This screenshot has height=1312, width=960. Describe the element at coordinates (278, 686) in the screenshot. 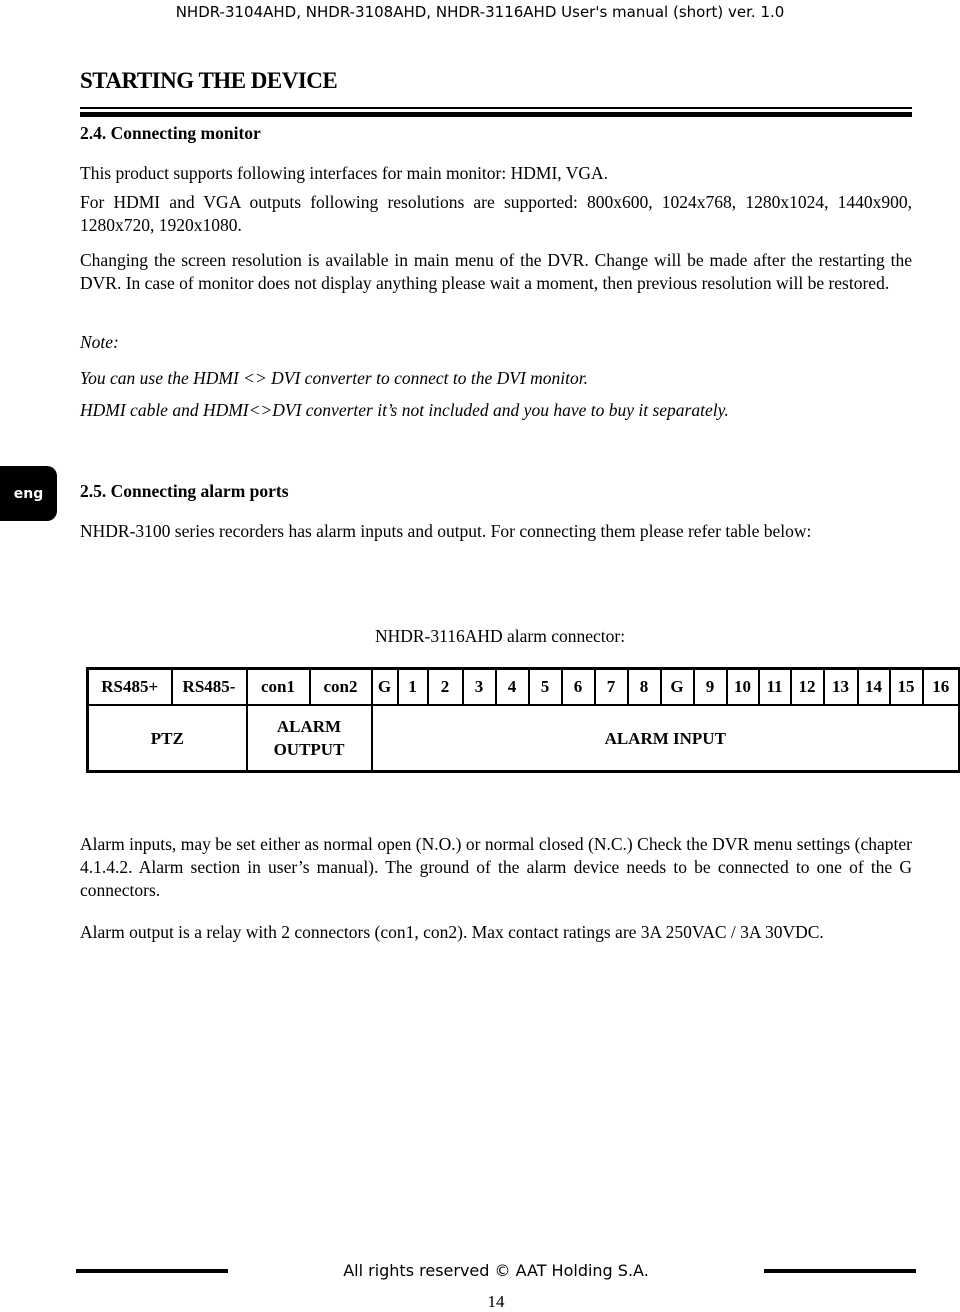

I see `pin-cell: con1` at that location.